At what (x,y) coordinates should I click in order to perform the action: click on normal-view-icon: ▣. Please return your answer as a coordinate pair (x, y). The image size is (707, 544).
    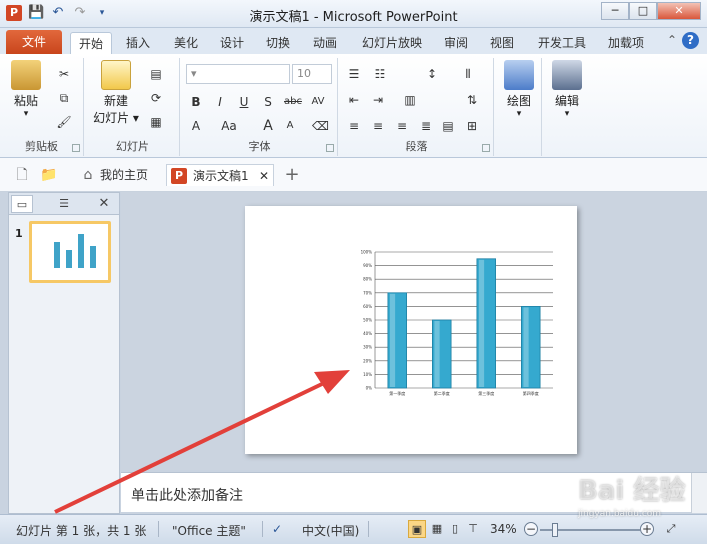
    Looking at the image, I should click on (417, 529).